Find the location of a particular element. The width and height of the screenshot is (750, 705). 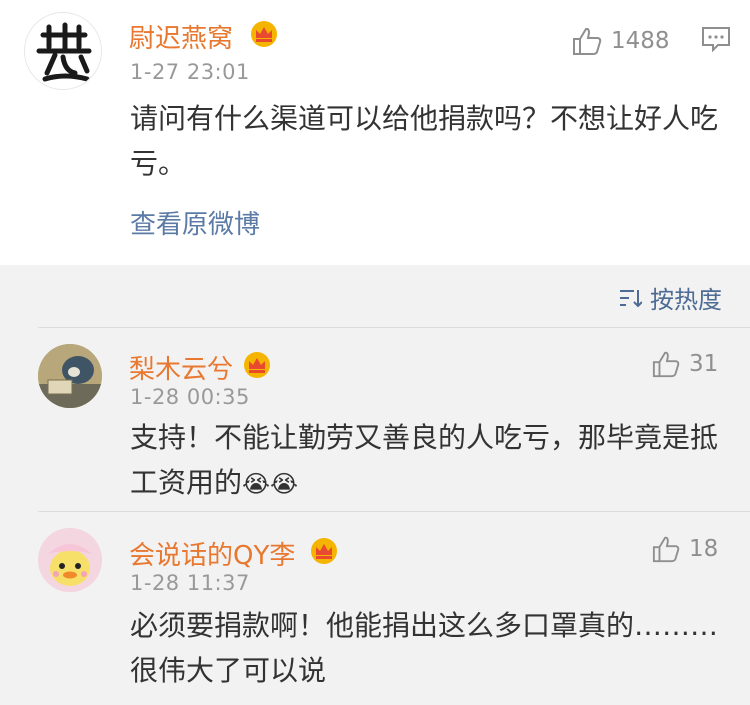

username: 梨木云兮 is located at coordinates (181, 367).